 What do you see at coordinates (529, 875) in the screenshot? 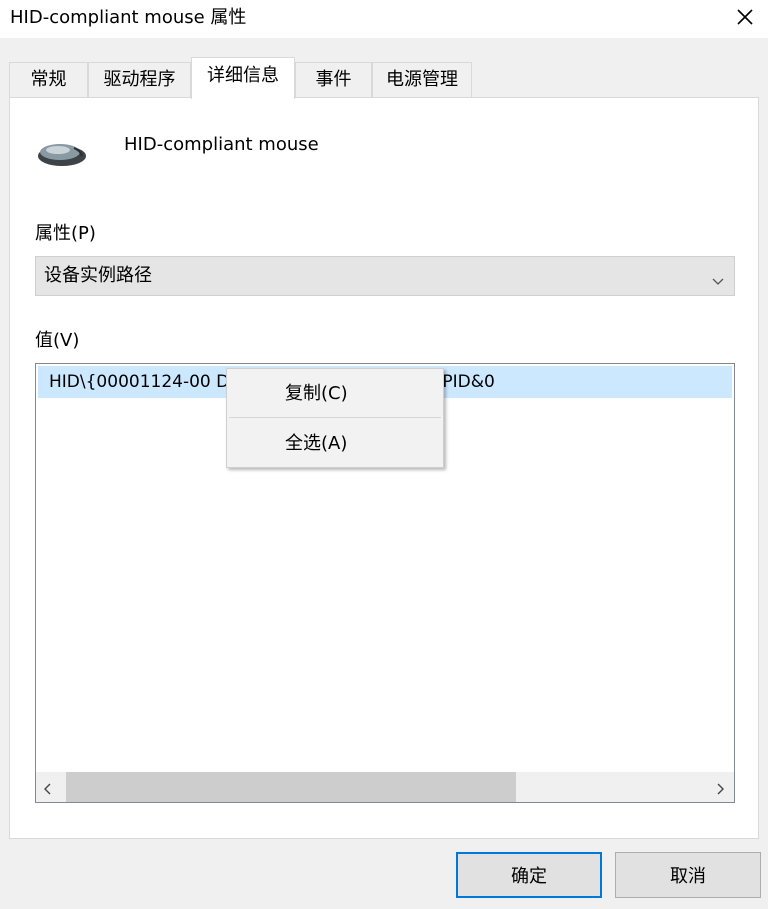
I see `ok-button: 确定` at bounding box center [529, 875].